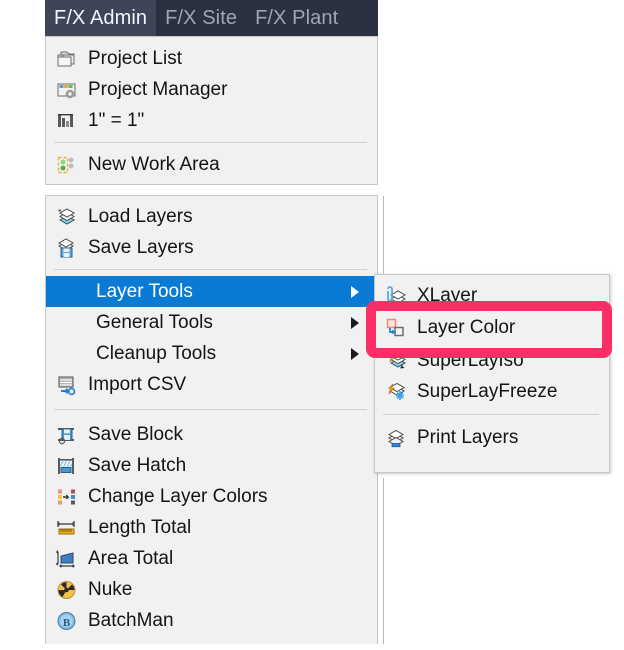  I want to click on change-layer-colors-icon, so click(67, 497).